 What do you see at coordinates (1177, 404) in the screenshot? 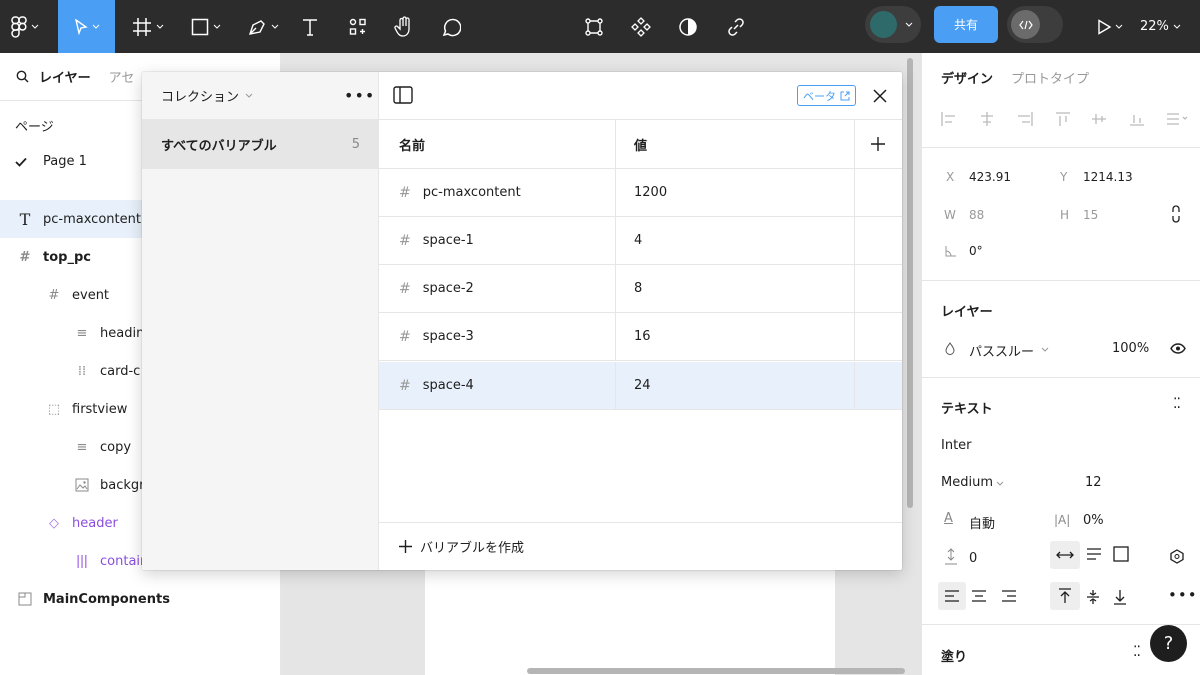
I see `text-styles-icon: ⁚⁚` at bounding box center [1177, 404].